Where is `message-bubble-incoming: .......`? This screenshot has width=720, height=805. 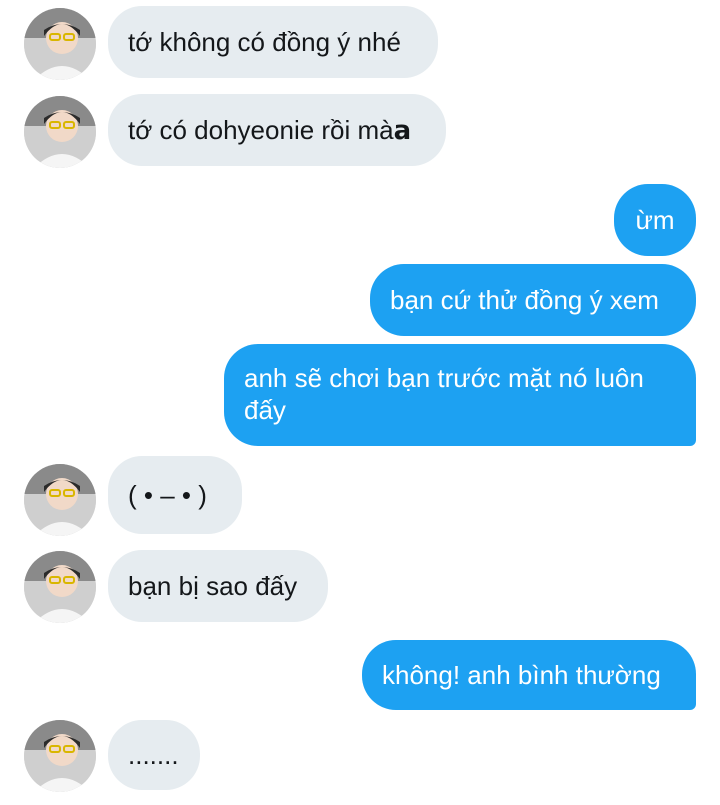
message-bubble-incoming: ....... is located at coordinates (154, 755).